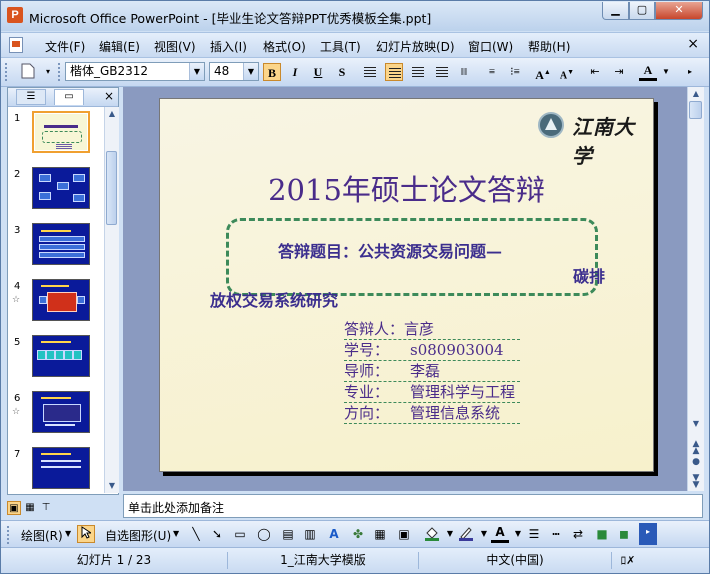  I want to click on close-window-button: ✕, so click(679, 11).